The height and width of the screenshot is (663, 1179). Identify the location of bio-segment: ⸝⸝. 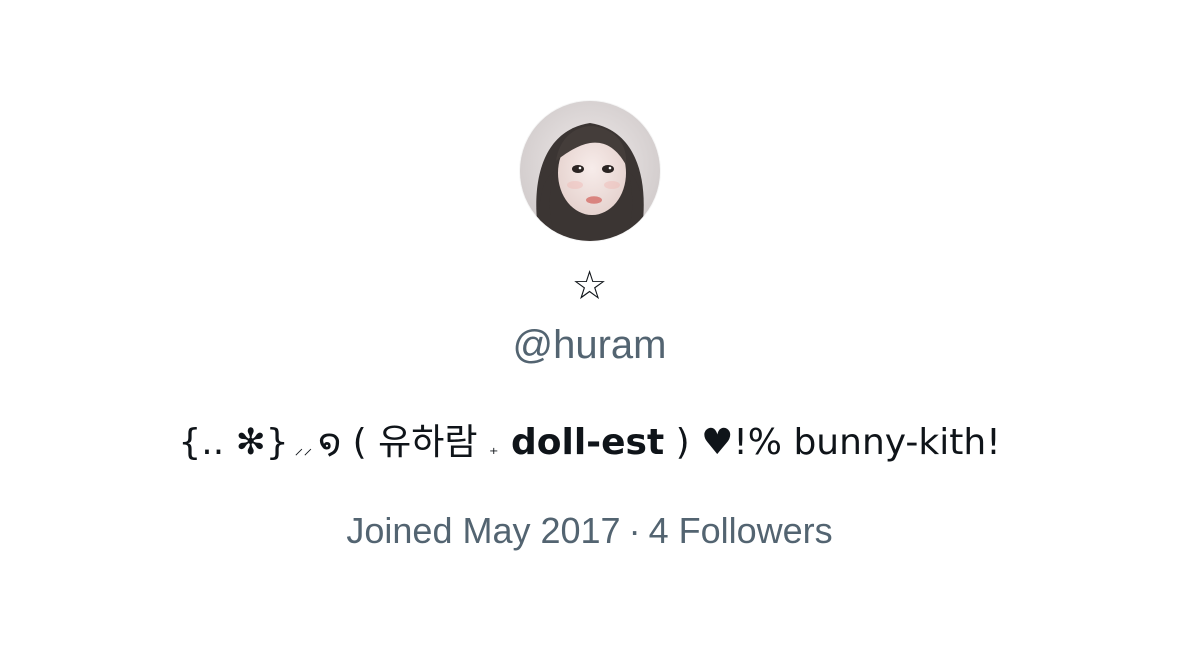
(303, 448).